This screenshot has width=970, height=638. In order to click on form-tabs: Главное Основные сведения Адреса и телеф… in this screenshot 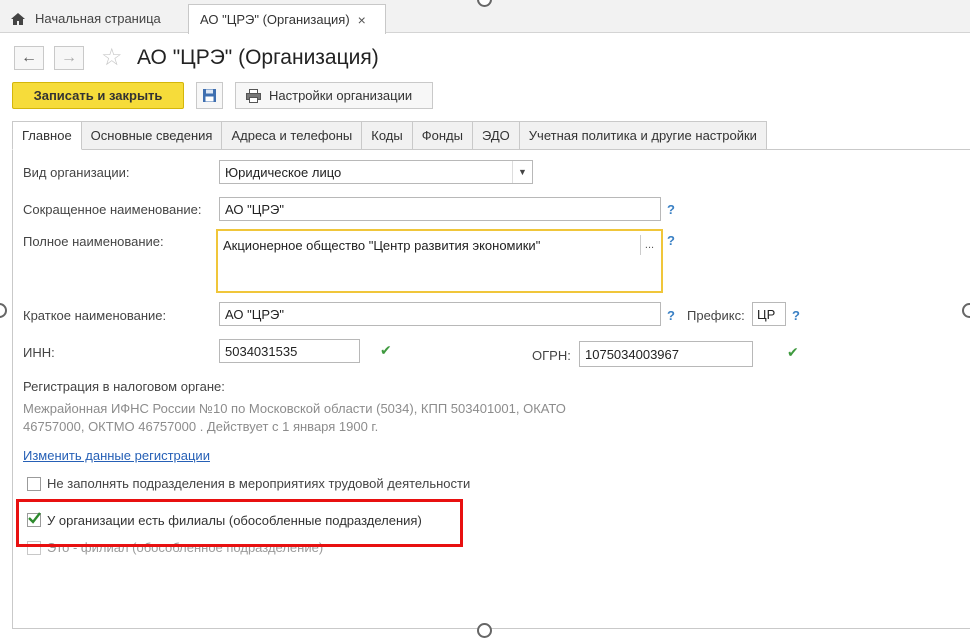, I will do `click(389, 135)`.